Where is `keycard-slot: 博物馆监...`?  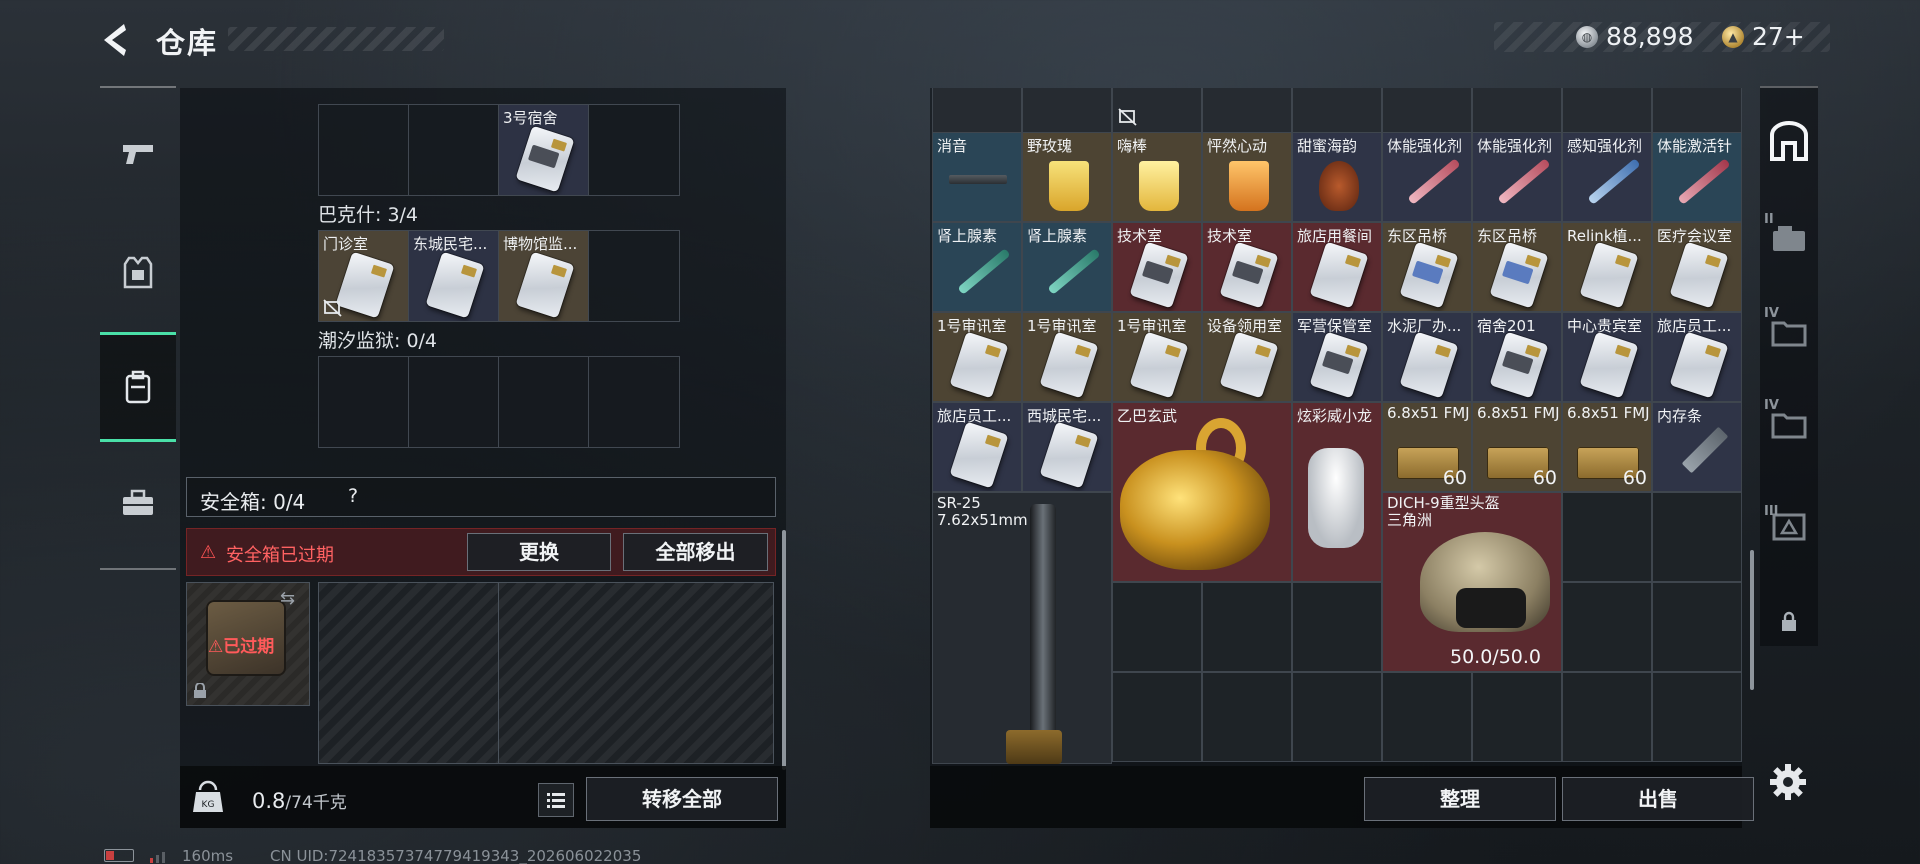 keycard-slot: 博物馆监... is located at coordinates (544, 276).